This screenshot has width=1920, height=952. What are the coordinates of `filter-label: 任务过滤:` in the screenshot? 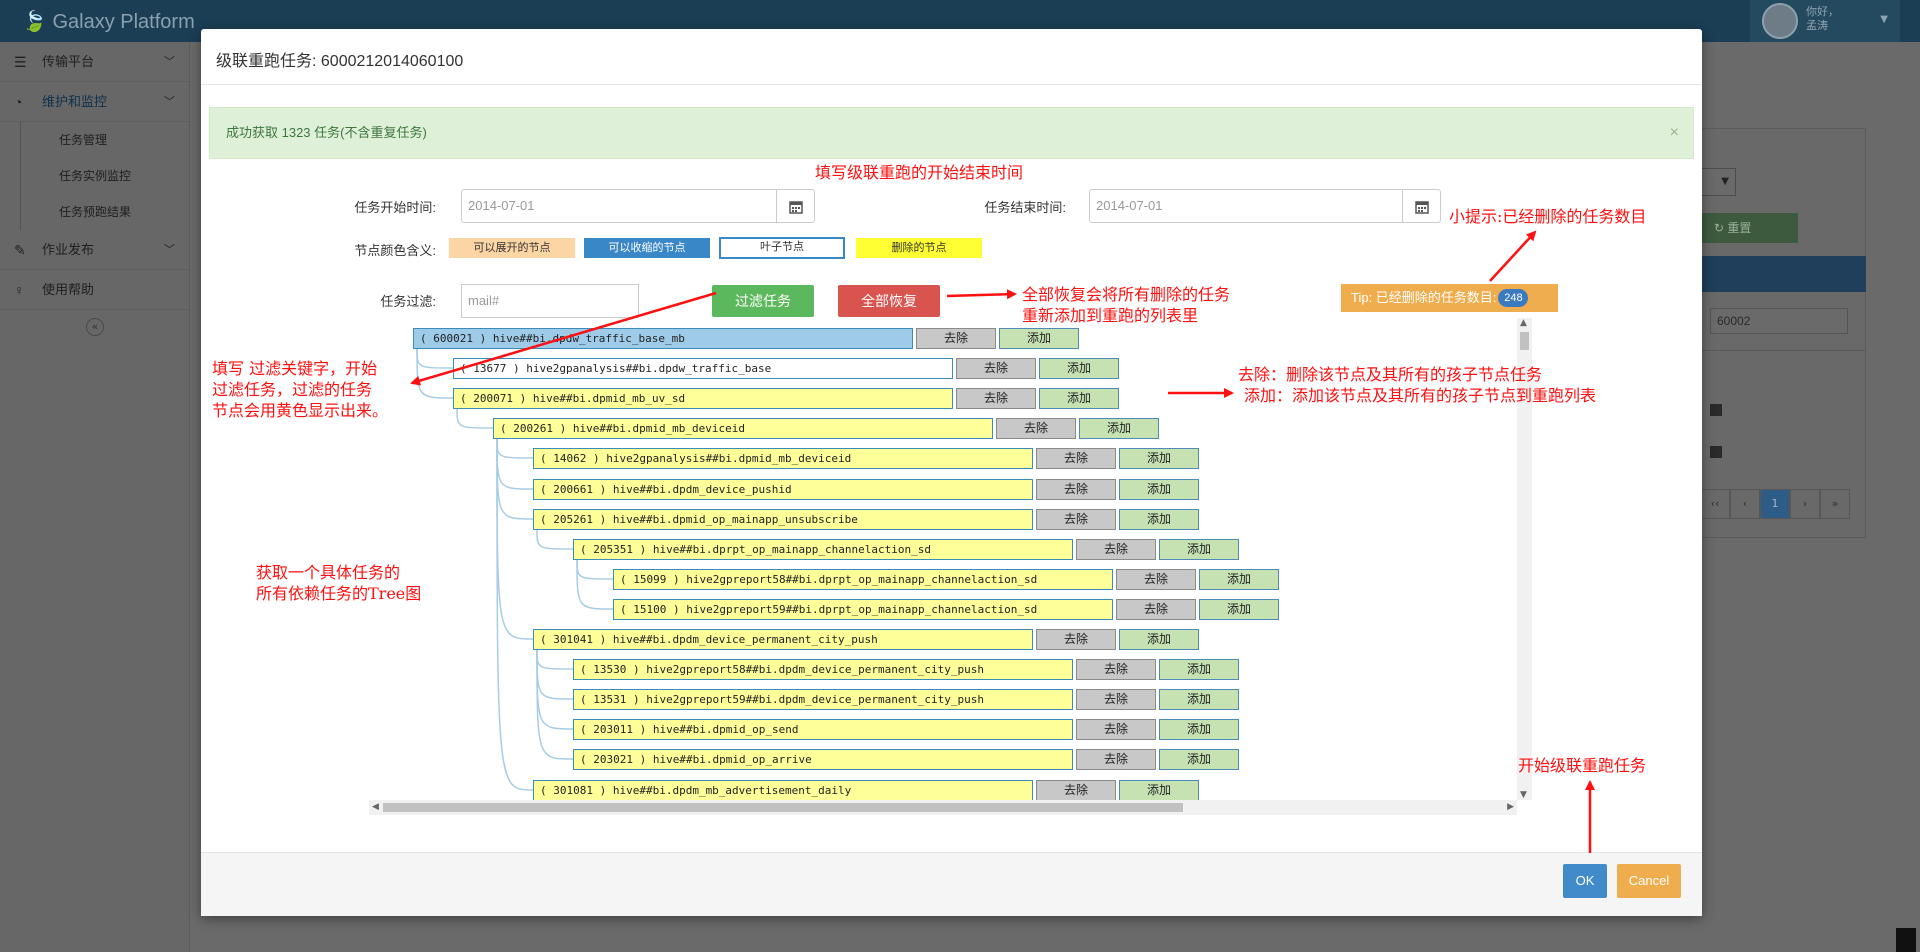 It's located at (408, 301).